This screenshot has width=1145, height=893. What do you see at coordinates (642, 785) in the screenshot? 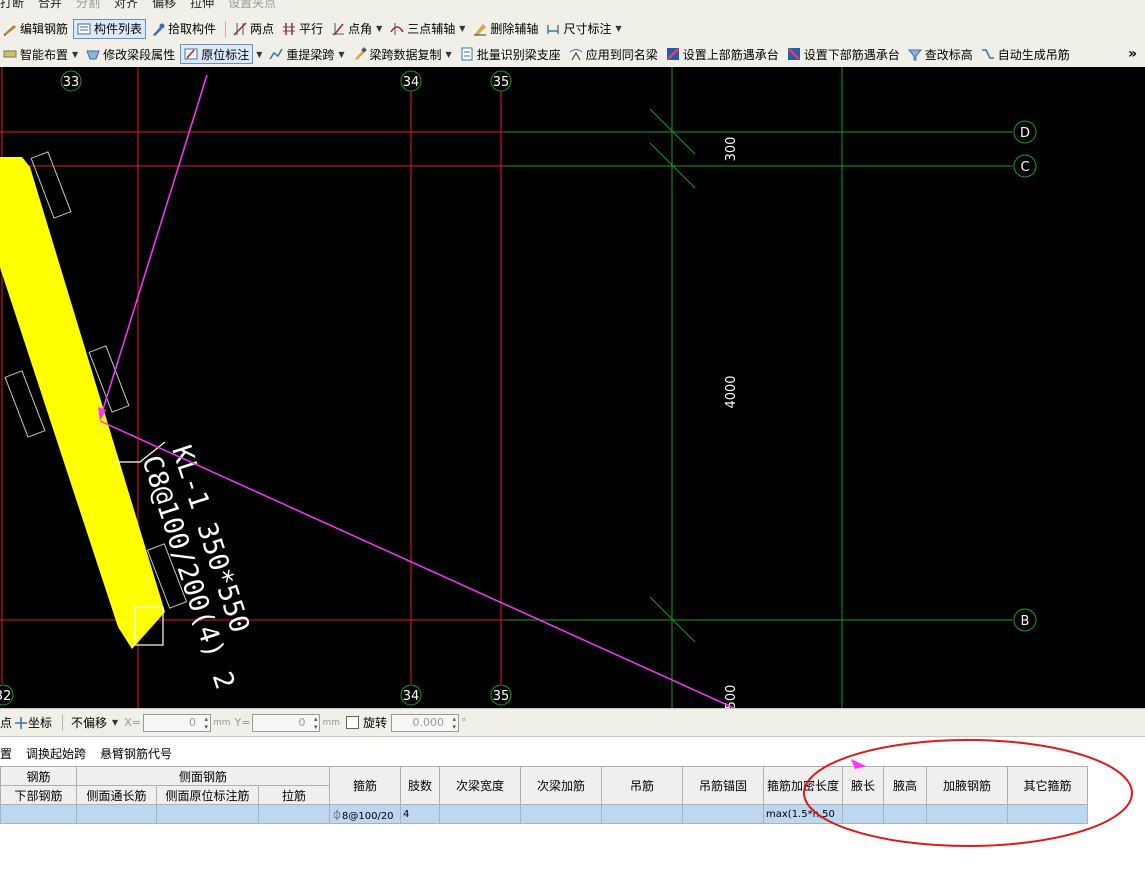
I see `col-hanger: 吊筋` at bounding box center [642, 785].